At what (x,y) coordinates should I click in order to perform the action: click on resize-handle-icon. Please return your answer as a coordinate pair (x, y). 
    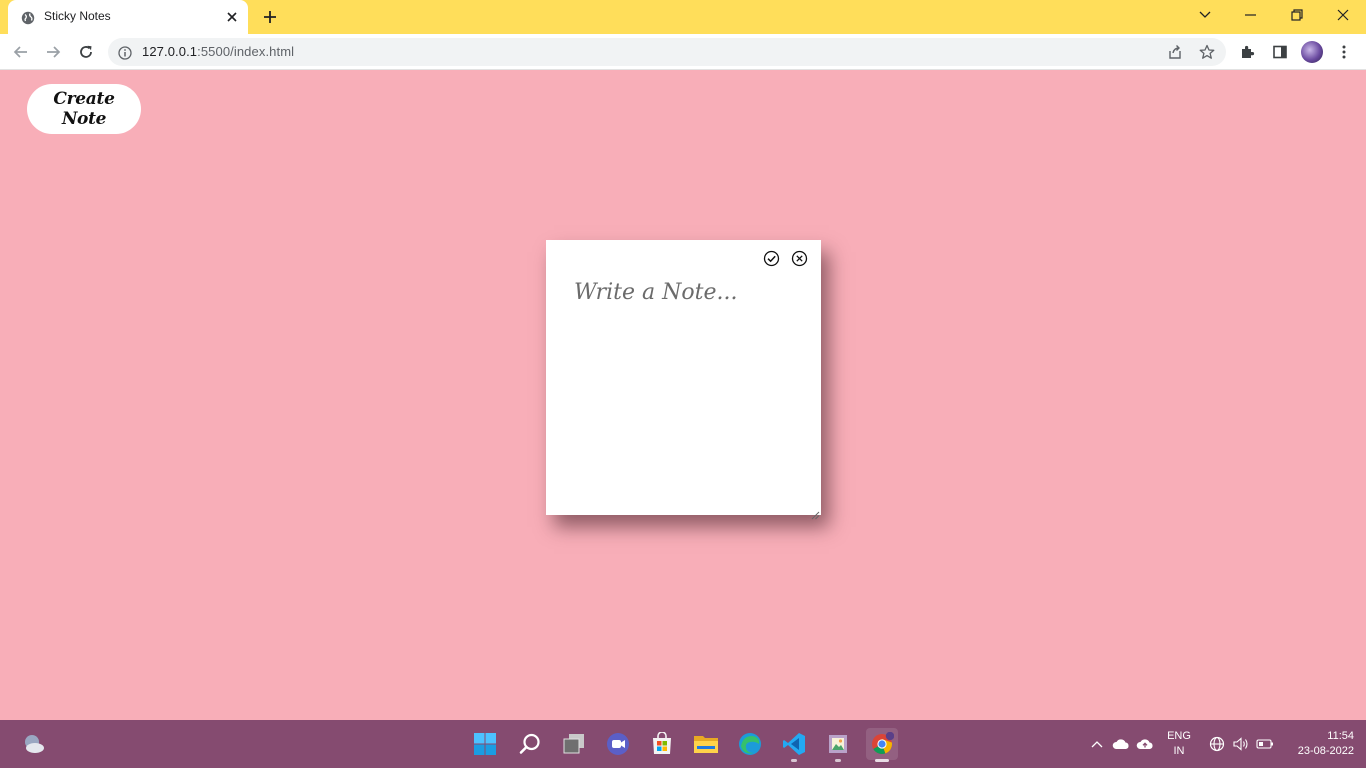
    Looking at the image, I should click on (815, 512).